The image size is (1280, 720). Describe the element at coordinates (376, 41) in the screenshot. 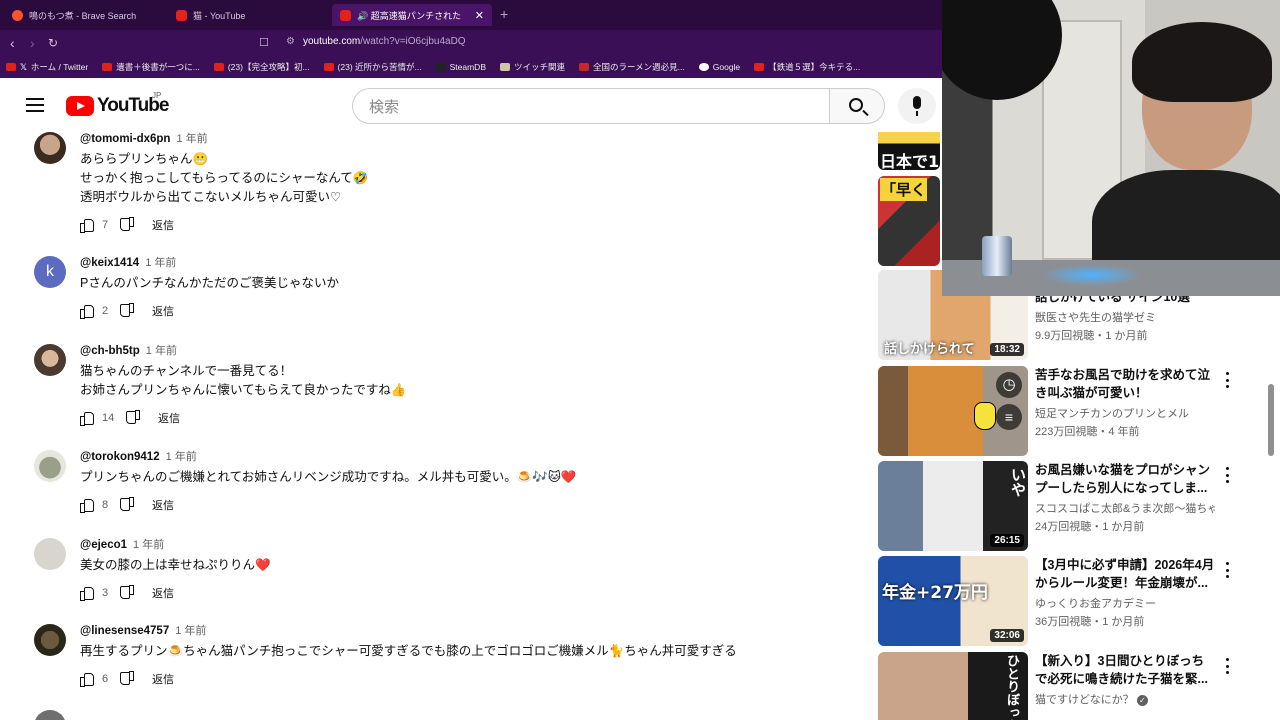

I see `url-field: ⚙ youtube.com/watch?v=iO6cjbu4aDQ` at that location.